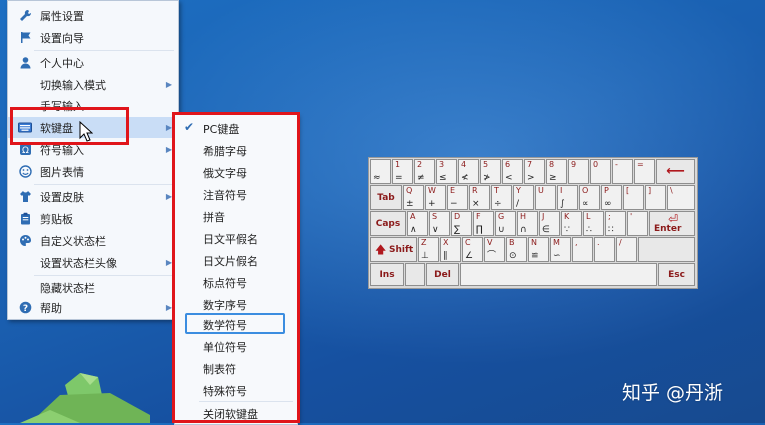 The height and width of the screenshot is (425, 765). What do you see at coordinates (666, 249) in the screenshot?
I see `key-right-shift` at bounding box center [666, 249].